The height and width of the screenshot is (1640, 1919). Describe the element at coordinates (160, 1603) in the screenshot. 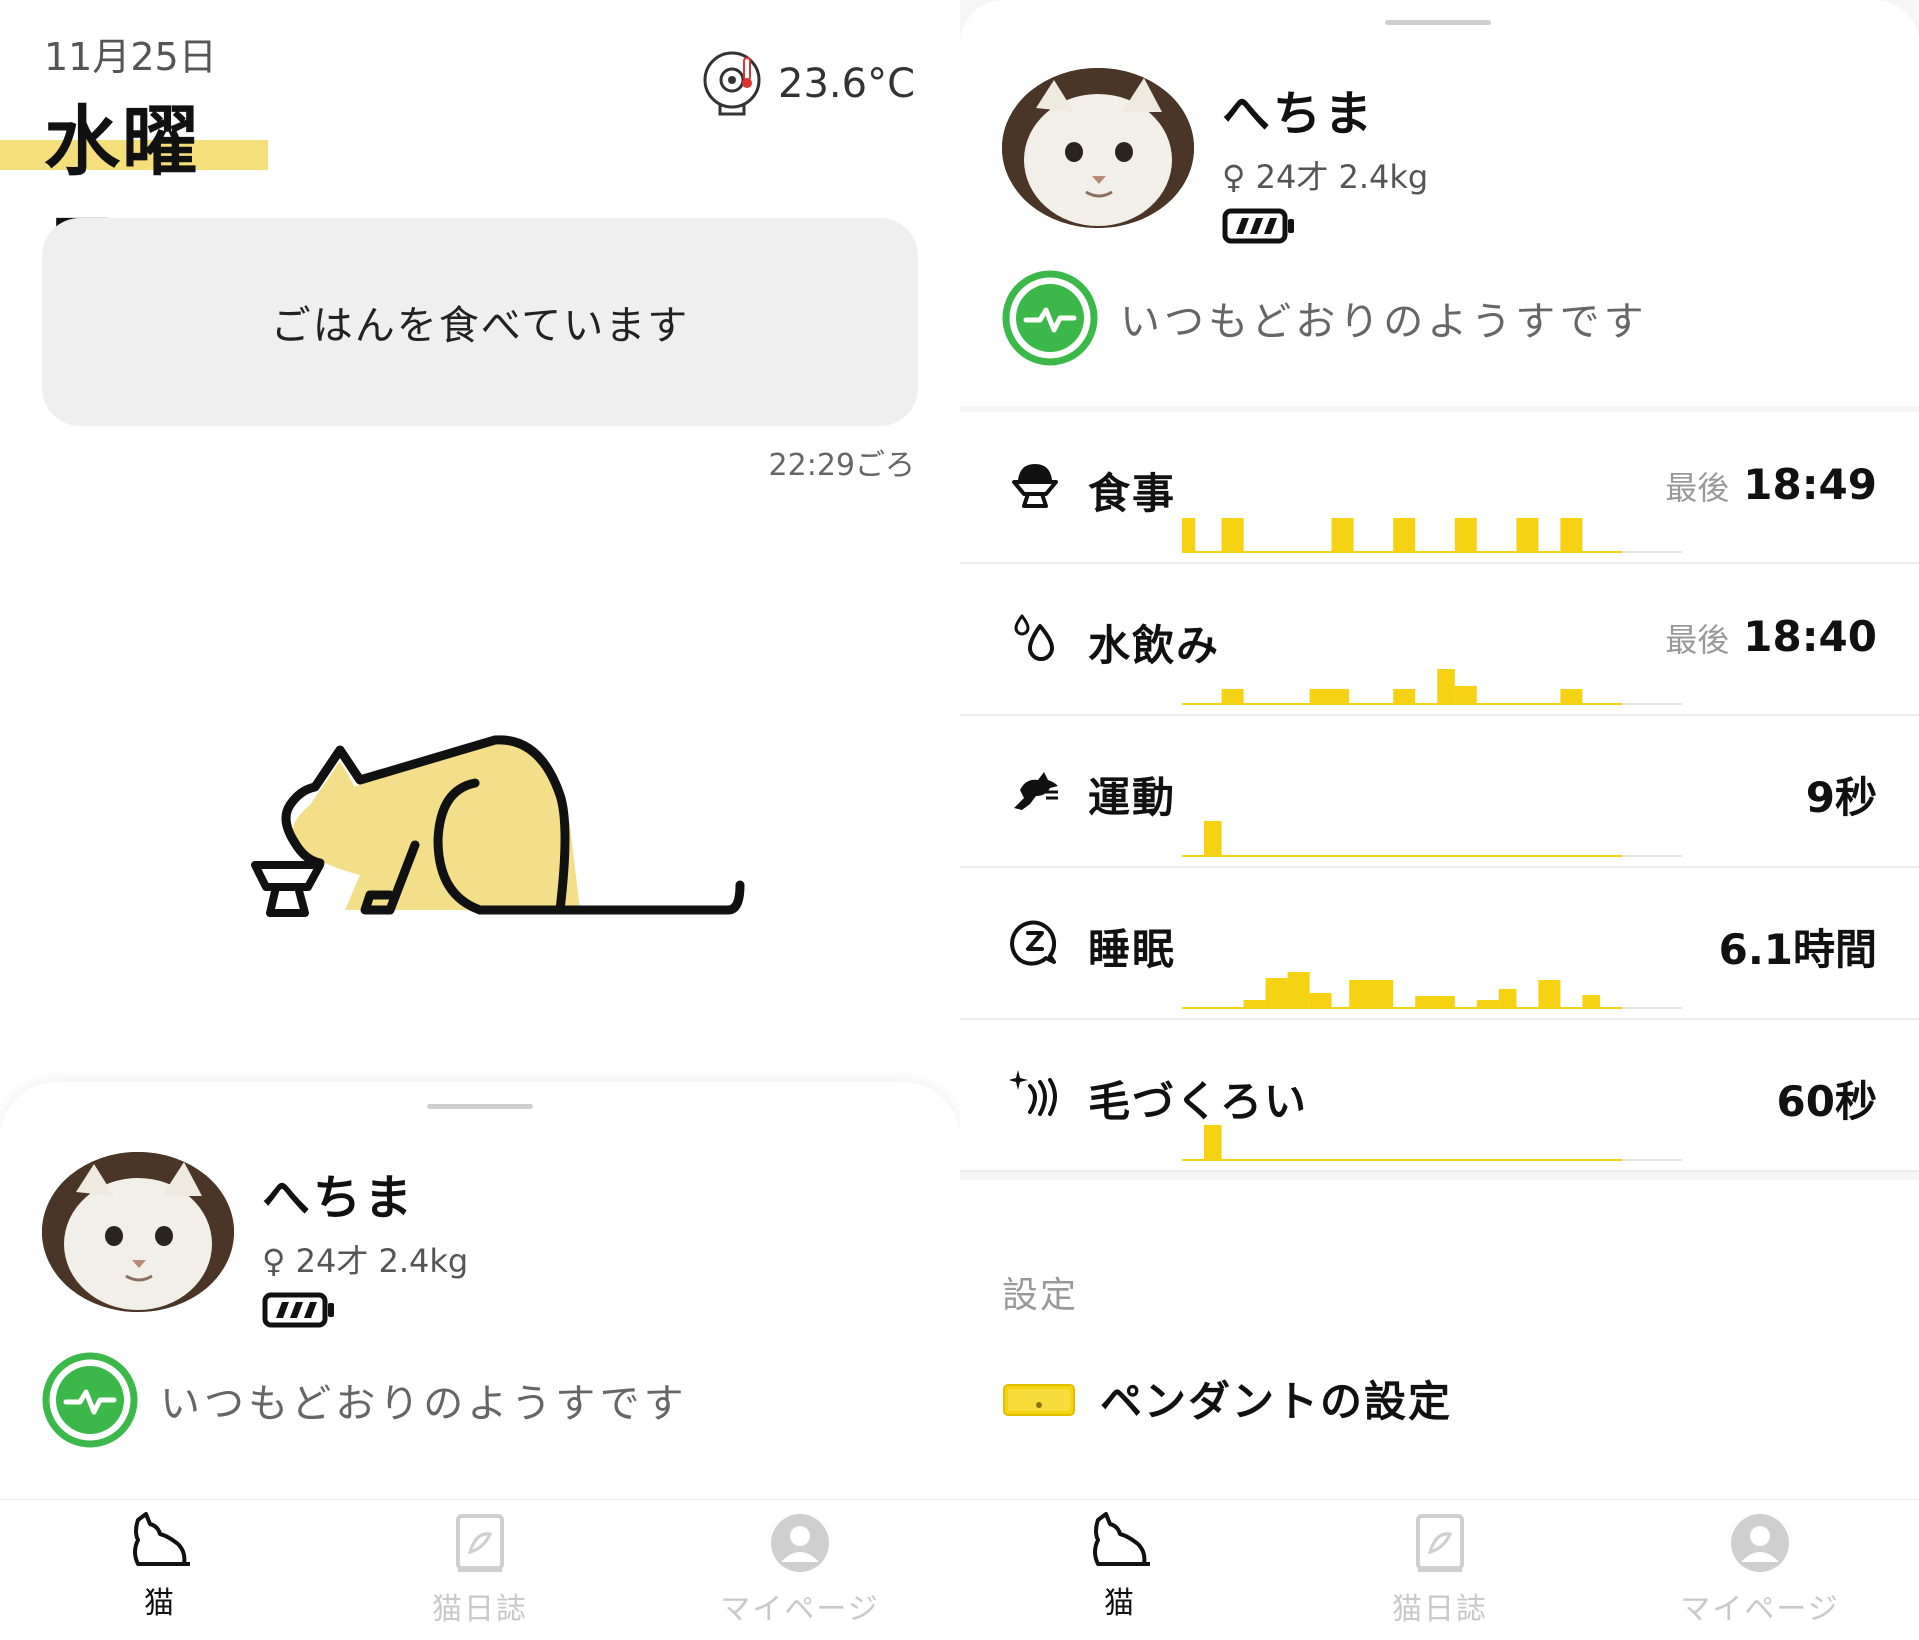

I see `nav-label-cat: 猫` at that location.